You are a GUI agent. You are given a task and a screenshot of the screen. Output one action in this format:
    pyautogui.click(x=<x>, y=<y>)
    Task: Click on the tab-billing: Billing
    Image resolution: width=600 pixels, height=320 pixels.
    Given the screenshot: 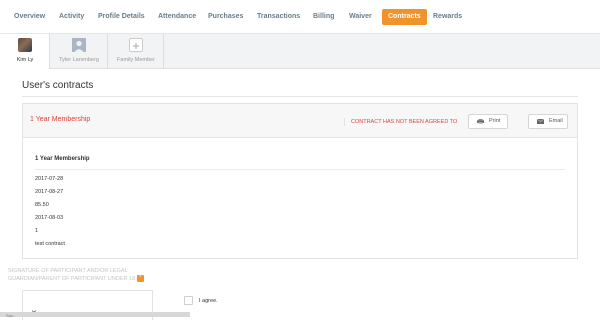 What is the action you would take?
    pyautogui.click(x=323, y=17)
    